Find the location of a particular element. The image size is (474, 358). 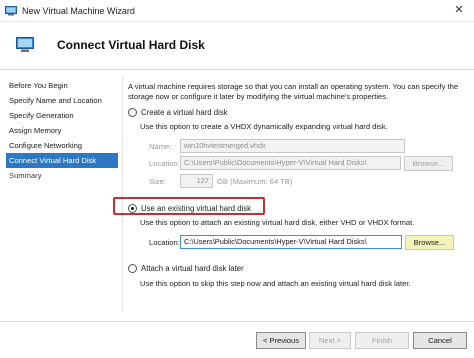

close-button: ✕ is located at coordinates (459, 11).